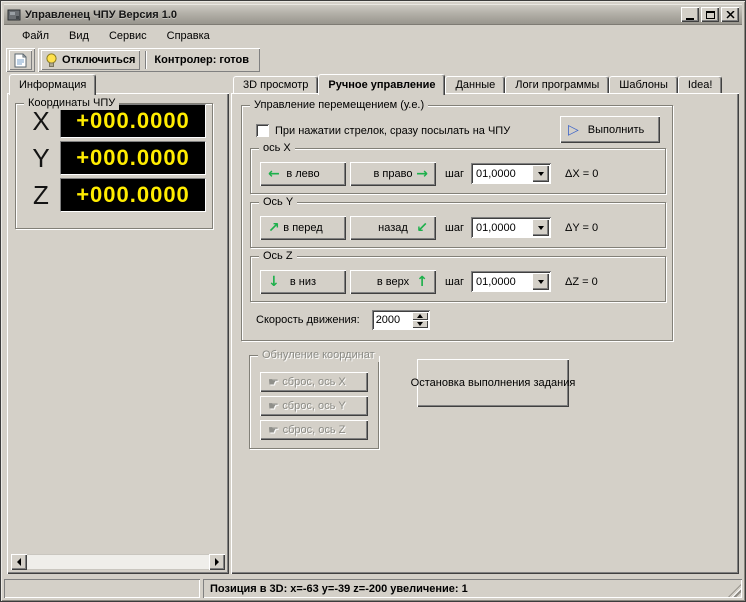 This screenshot has width=746, height=602. Describe the element at coordinates (496, 227) in the screenshot. I see `step-y-value: 01,0000` at that location.